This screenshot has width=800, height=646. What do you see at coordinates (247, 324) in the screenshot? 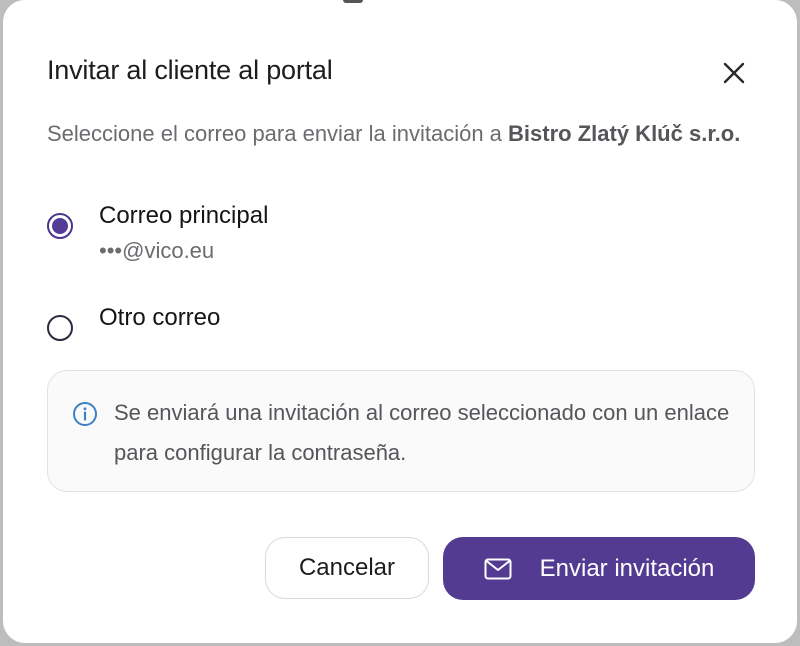
I see `option-other-email: Otro correo` at bounding box center [247, 324].